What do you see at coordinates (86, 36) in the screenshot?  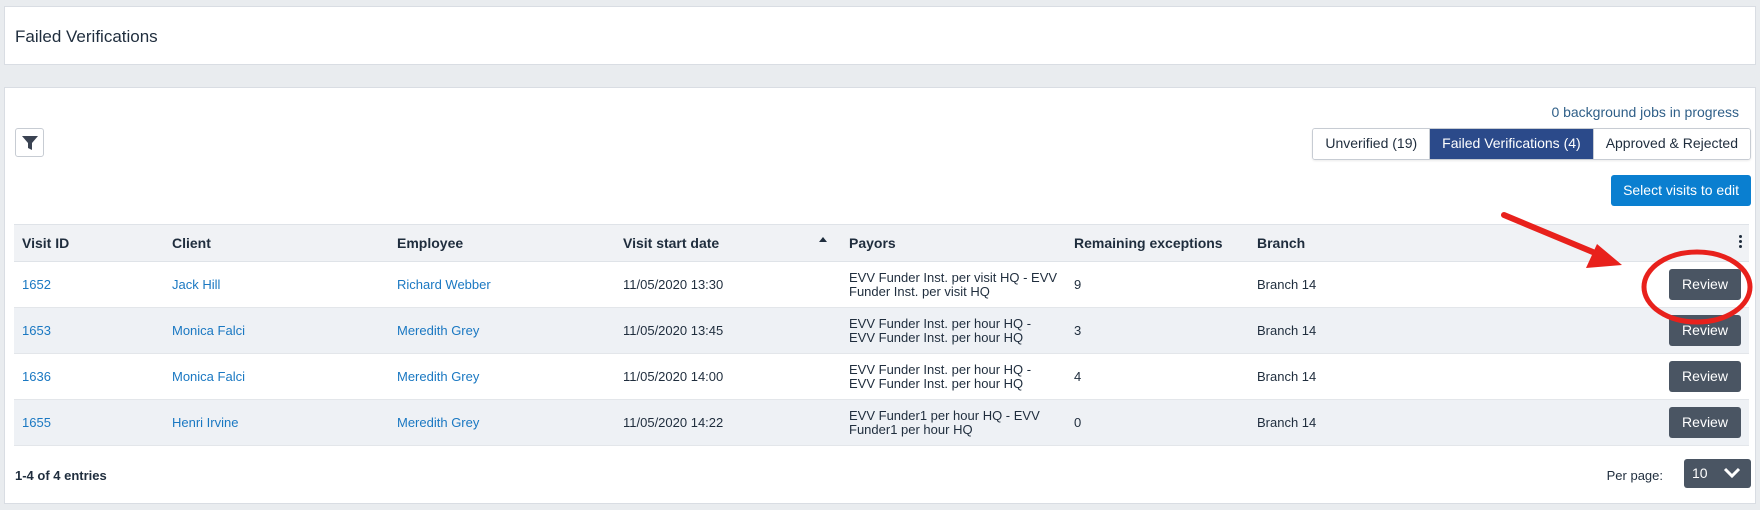 I see `page-title: Failed Verifications` at bounding box center [86, 36].